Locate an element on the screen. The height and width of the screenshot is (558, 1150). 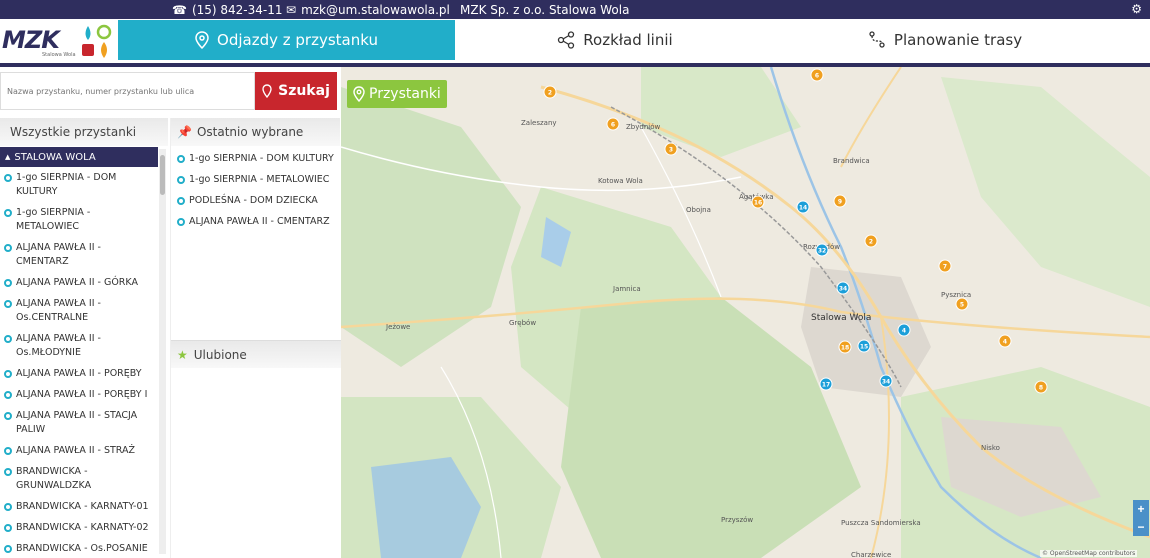
stop-list-item: 1-go SIERPNIA - DOM KULTURY is located at coordinates (79, 184).